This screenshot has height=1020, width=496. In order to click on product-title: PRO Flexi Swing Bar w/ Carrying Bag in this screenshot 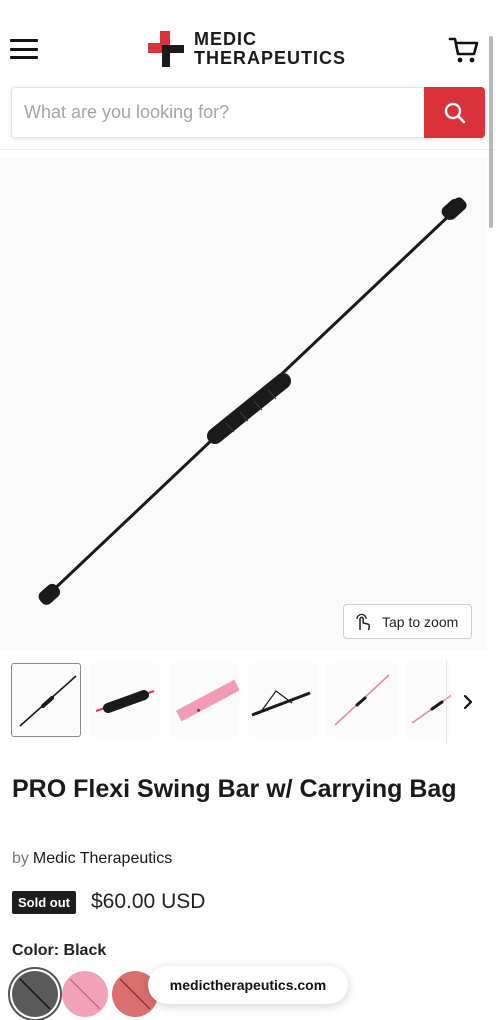, I will do `click(234, 789)`.